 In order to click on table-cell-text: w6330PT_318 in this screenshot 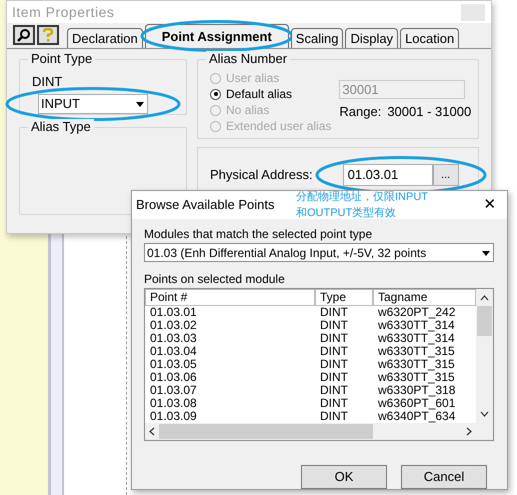, I will do `click(416, 390)`.